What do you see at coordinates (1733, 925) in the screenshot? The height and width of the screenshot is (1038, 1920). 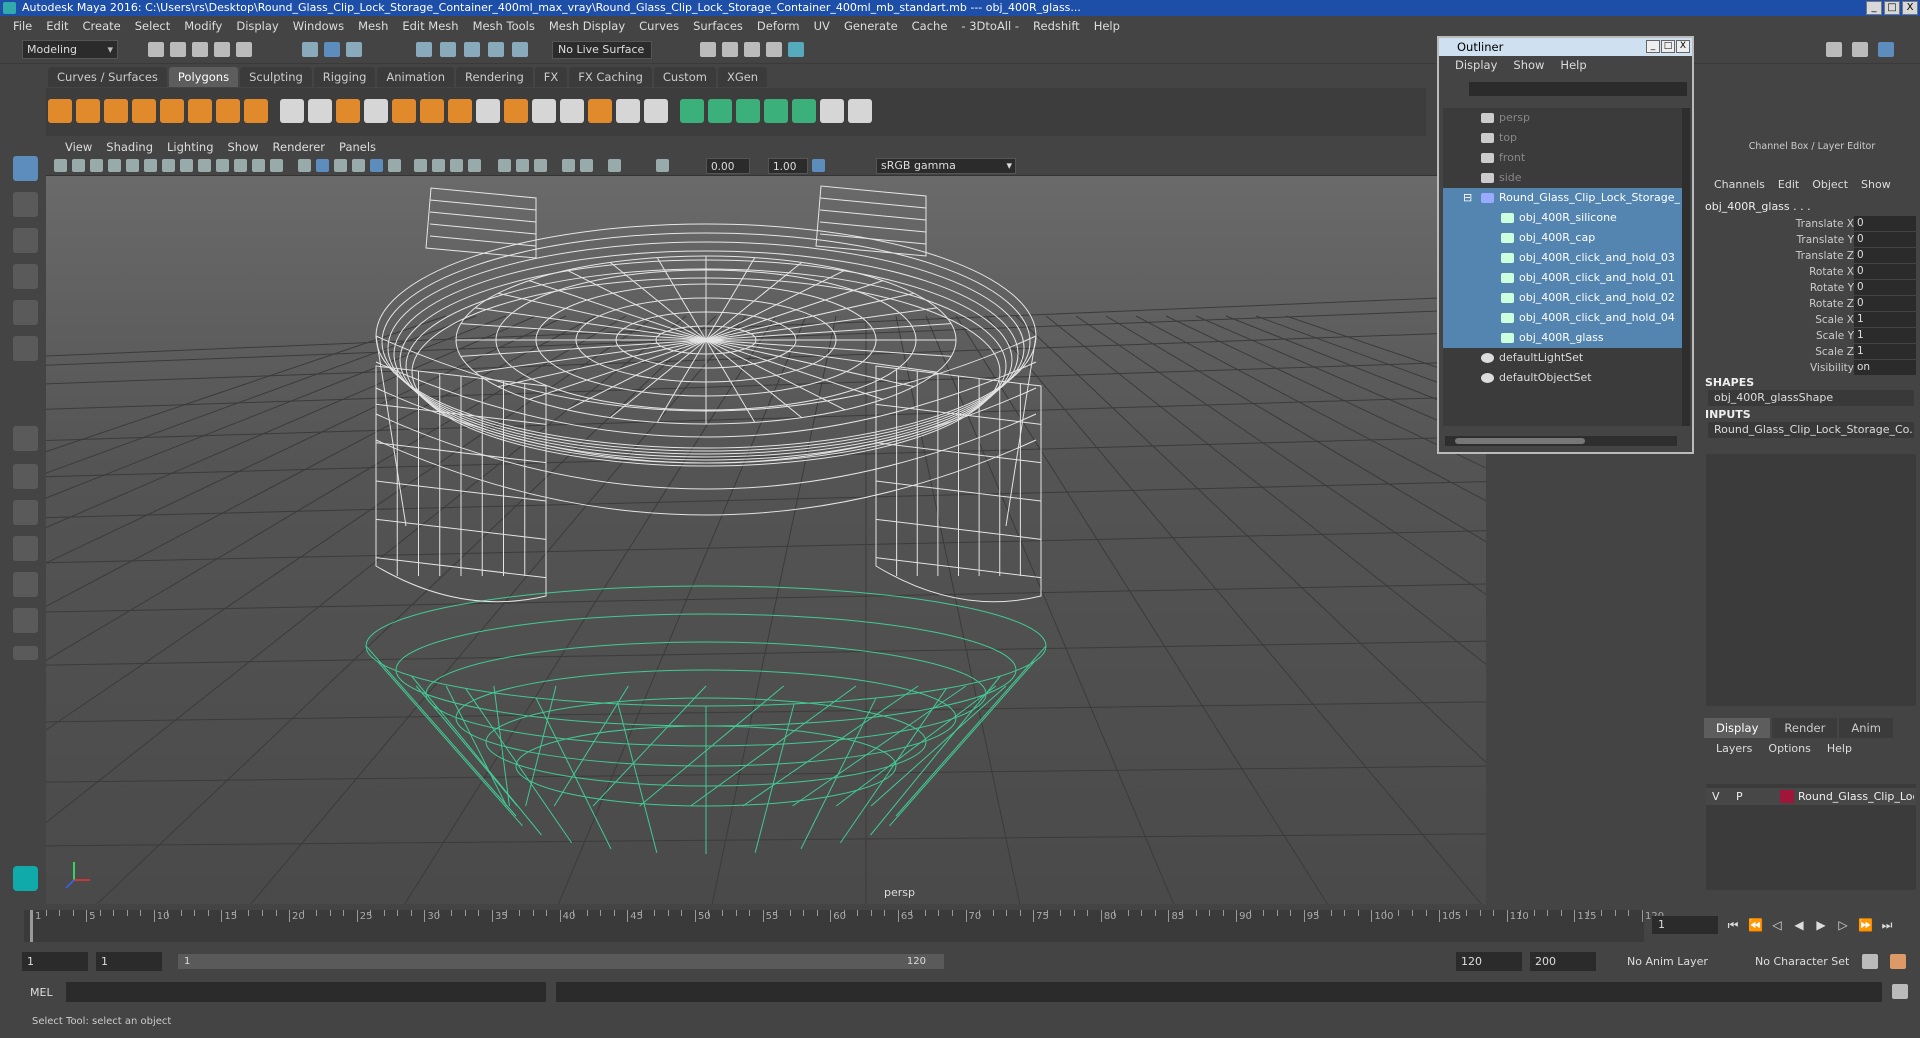 I see `go-to-start-icon: ⏮` at bounding box center [1733, 925].